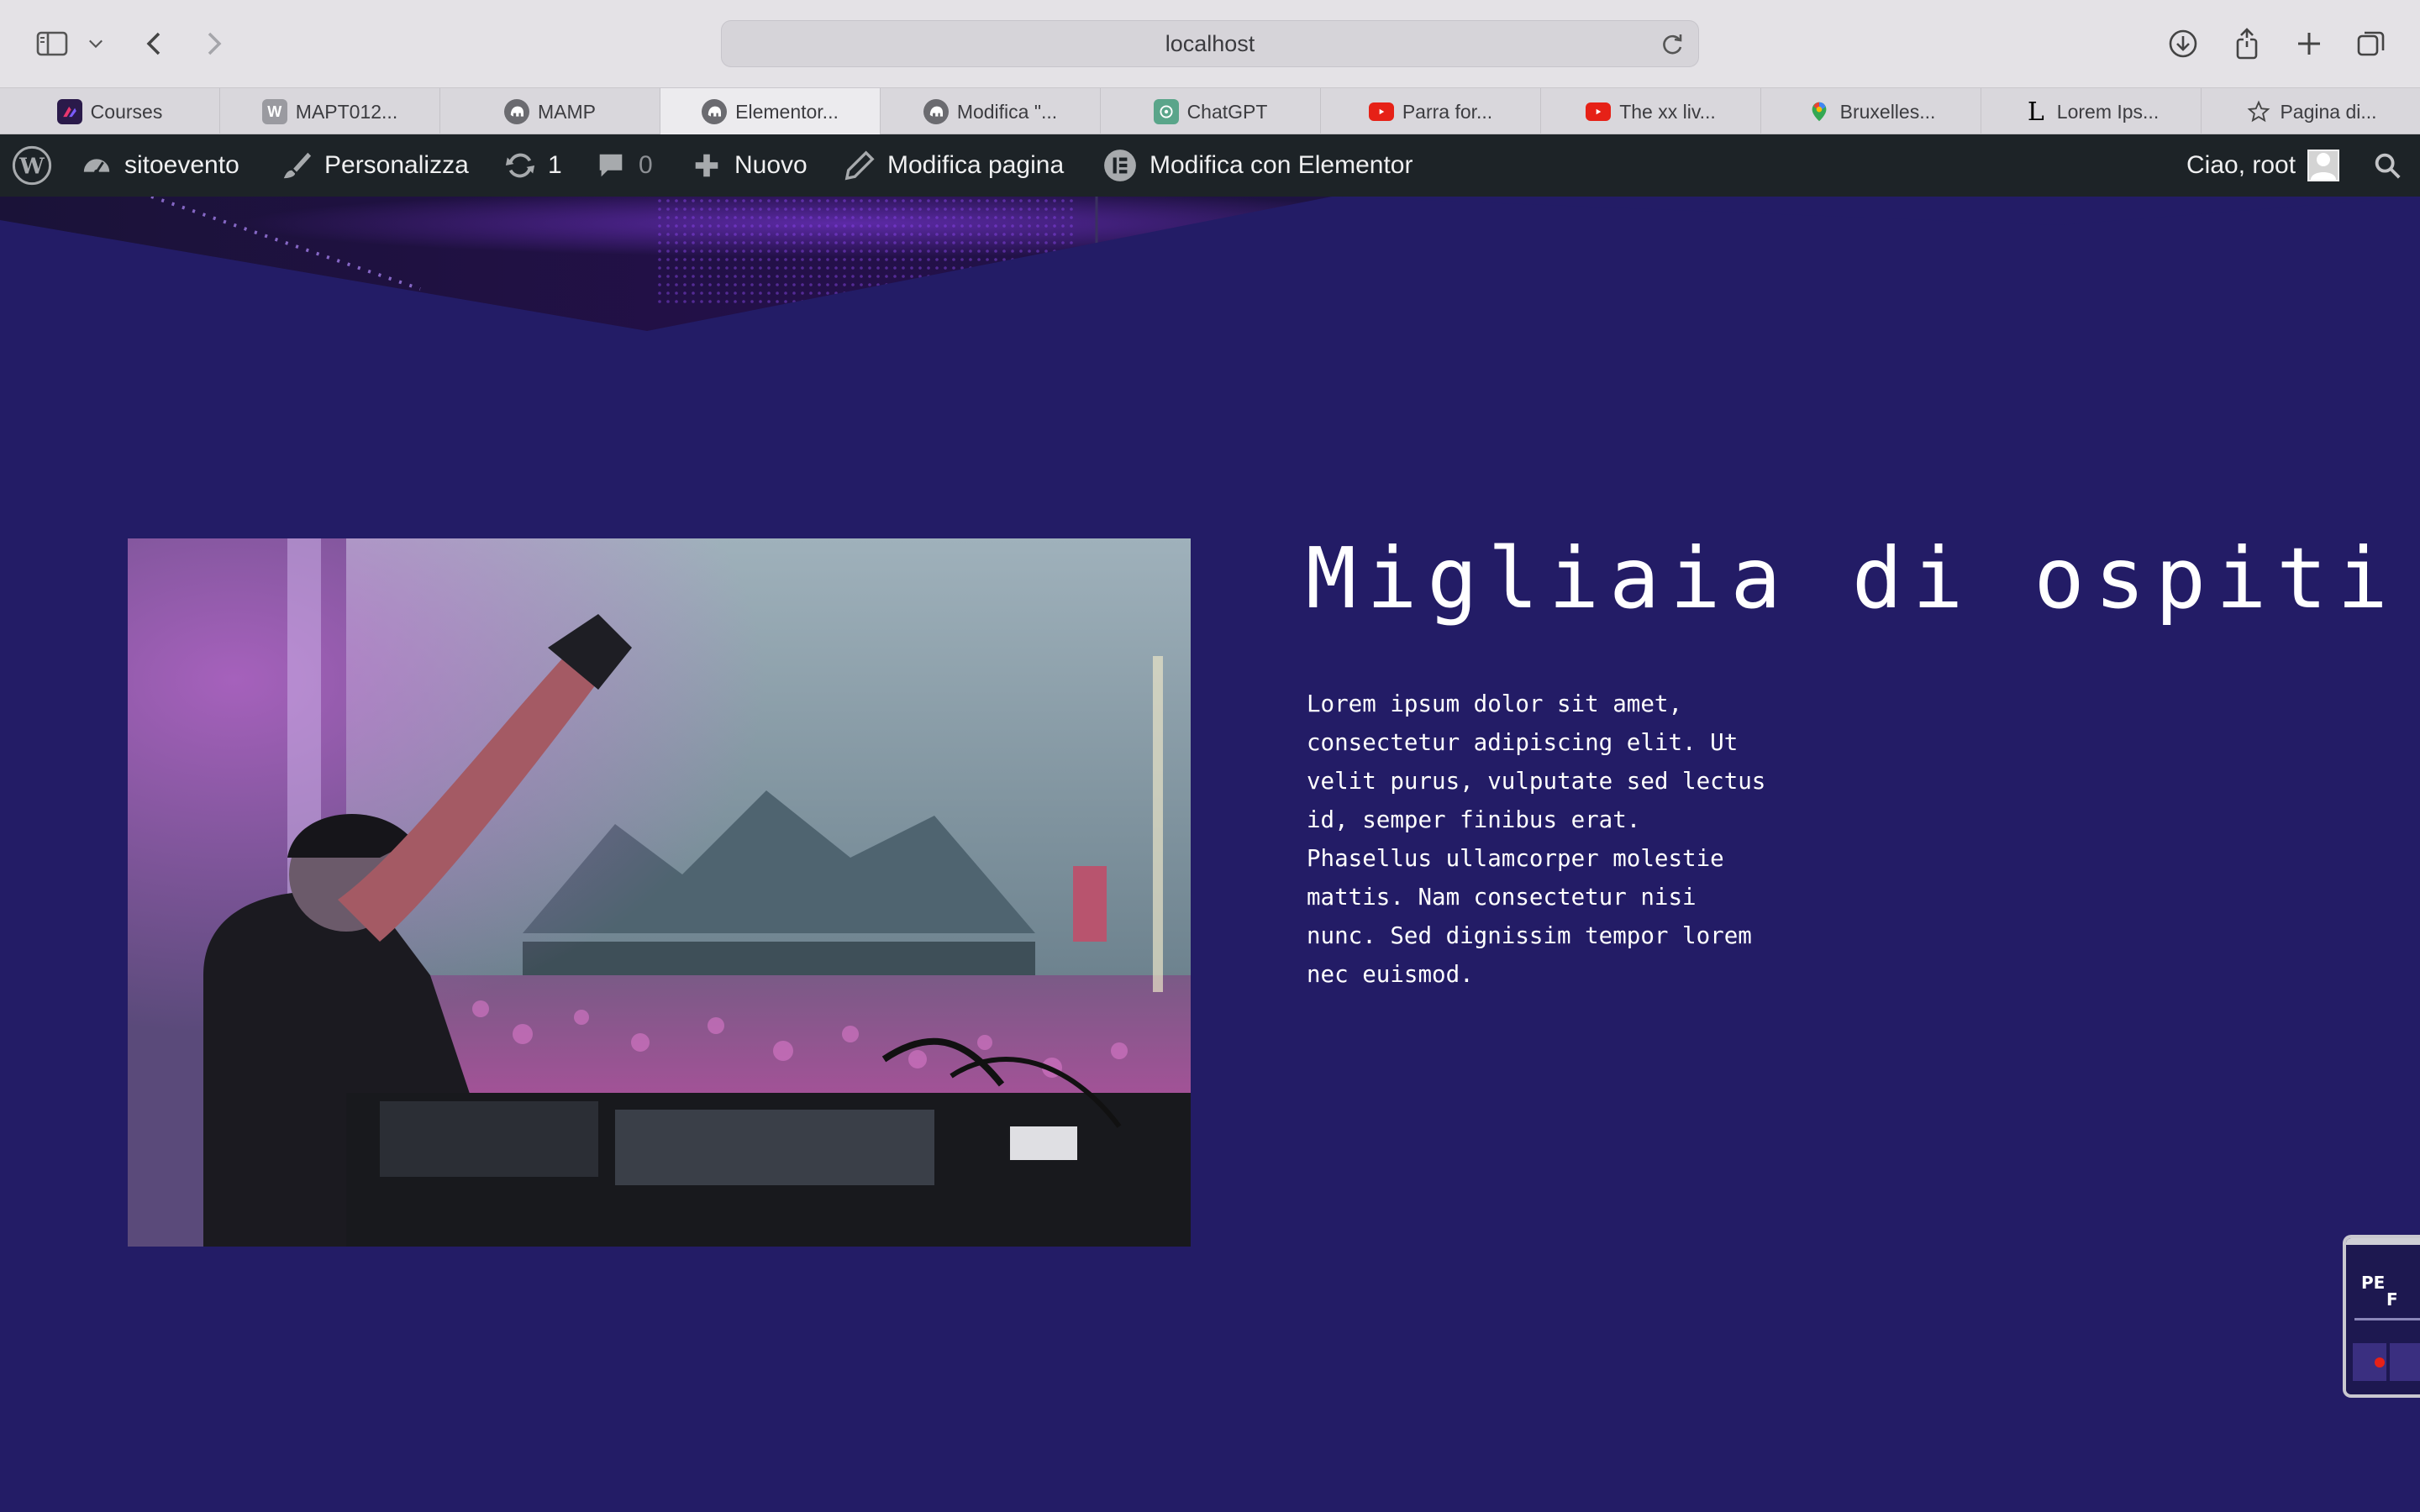 The image size is (2420, 1512). What do you see at coordinates (2382, 1316) in the screenshot?
I see `page-preview-thumbnail: PE F` at bounding box center [2382, 1316].